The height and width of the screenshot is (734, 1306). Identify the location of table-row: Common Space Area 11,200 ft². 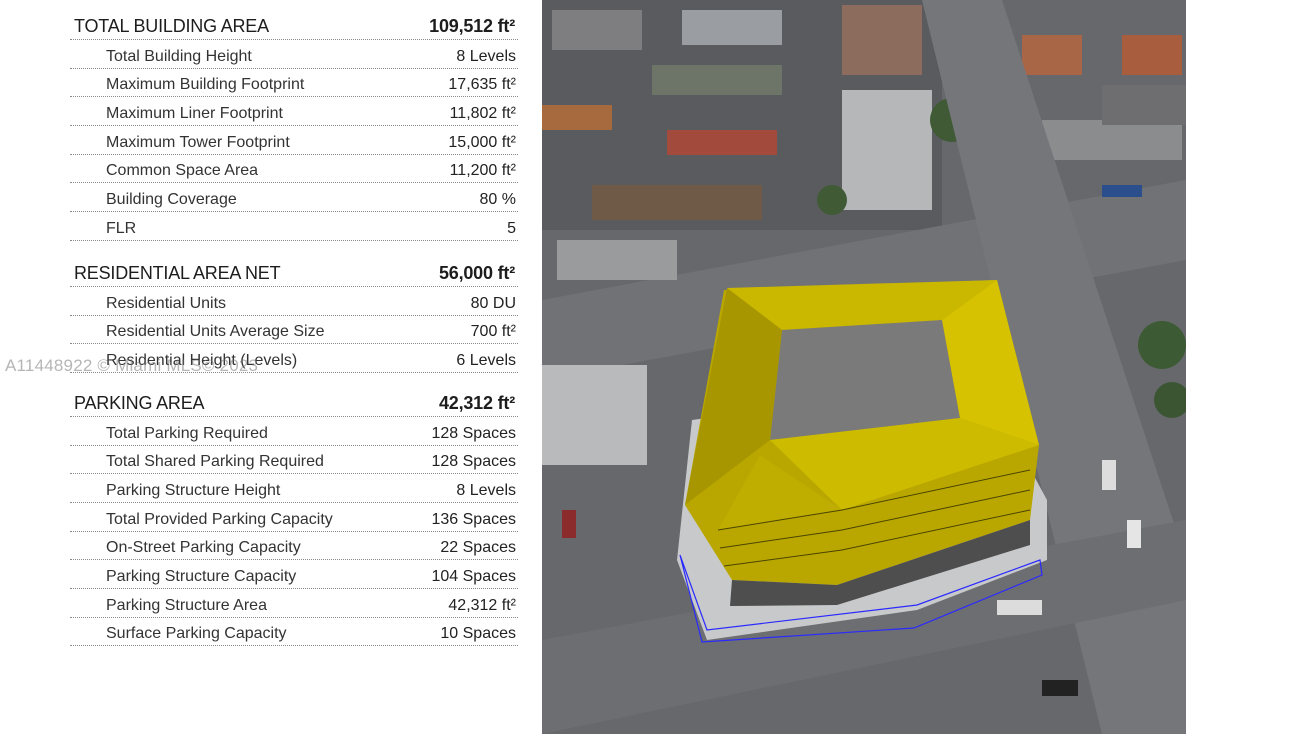
(294, 169).